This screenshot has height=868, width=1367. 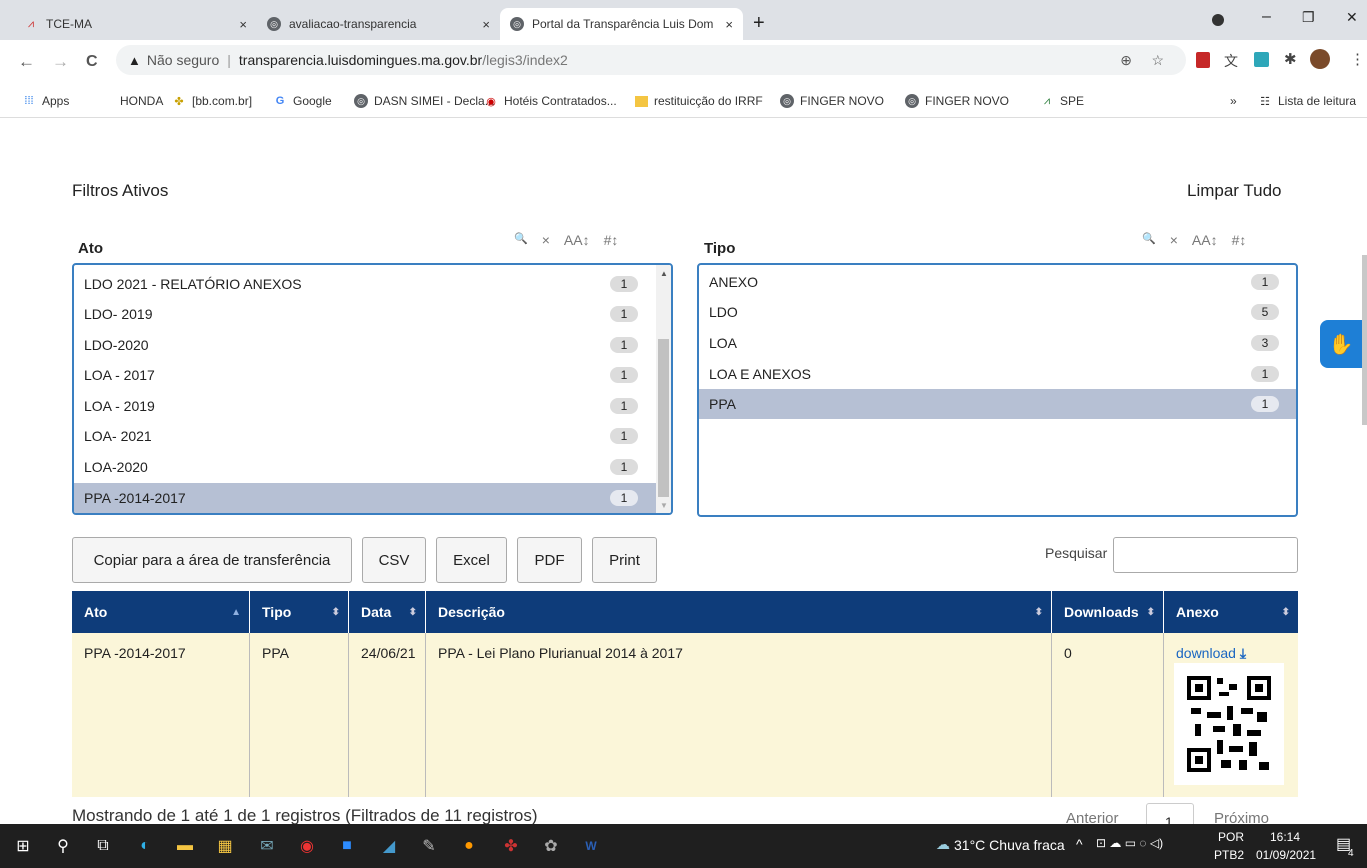 What do you see at coordinates (1126, 60) in the screenshot?
I see `zoom-icon: ⊕` at bounding box center [1126, 60].